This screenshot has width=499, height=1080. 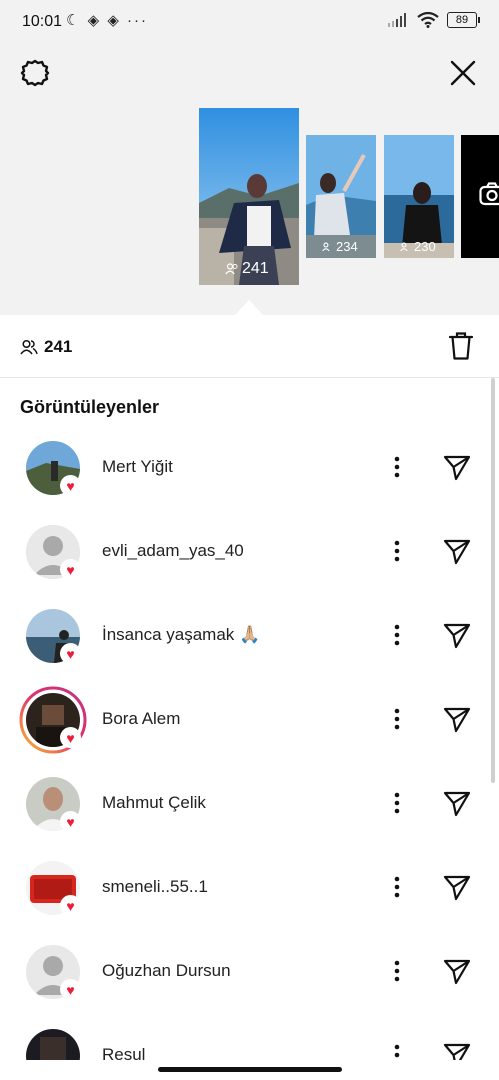 What do you see at coordinates (461, 348) in the screenshot?
I see `delete-trash-icon` at bounding box center [461, 348].